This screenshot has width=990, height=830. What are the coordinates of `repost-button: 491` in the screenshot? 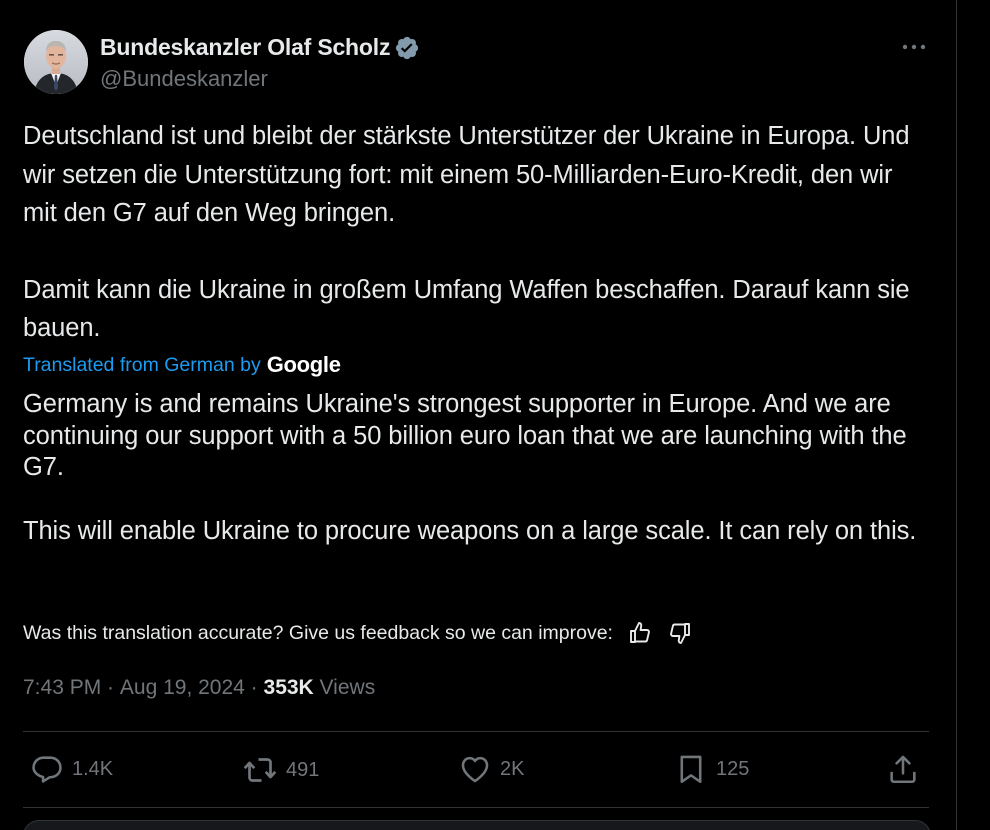 It's located at (280, 770).